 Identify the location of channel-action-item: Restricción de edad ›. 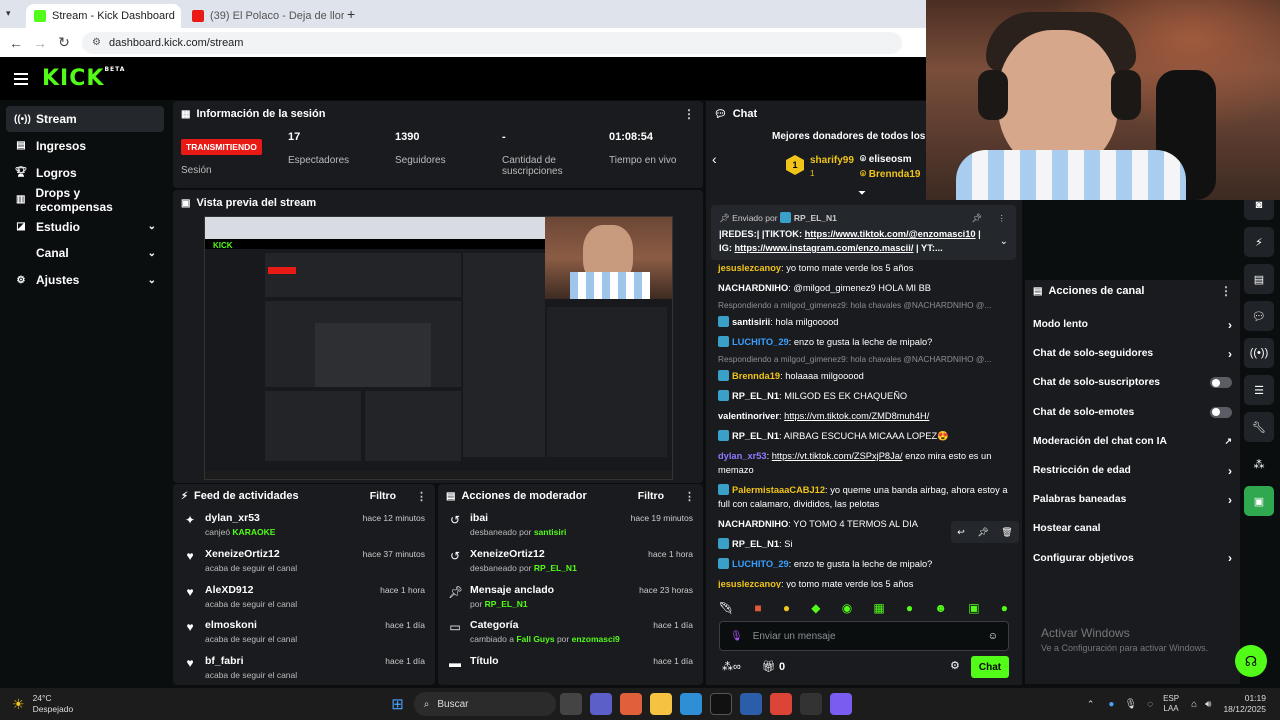
(1132, 470).